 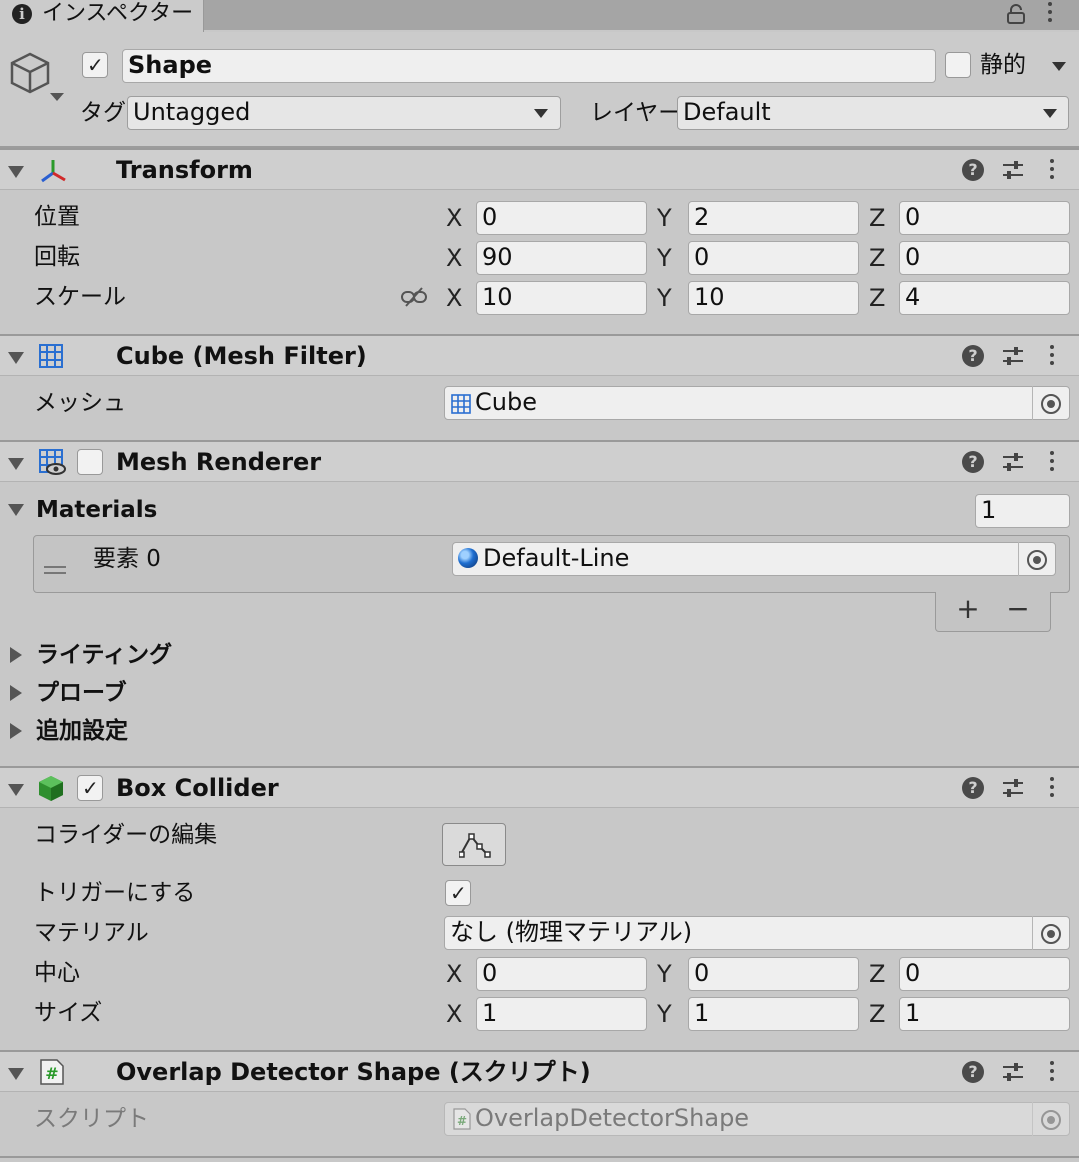 What do you see at coordinates (984, 258) in the screenshot?
I see `rotation-z-field: 0` at bounding box center [984, 258].